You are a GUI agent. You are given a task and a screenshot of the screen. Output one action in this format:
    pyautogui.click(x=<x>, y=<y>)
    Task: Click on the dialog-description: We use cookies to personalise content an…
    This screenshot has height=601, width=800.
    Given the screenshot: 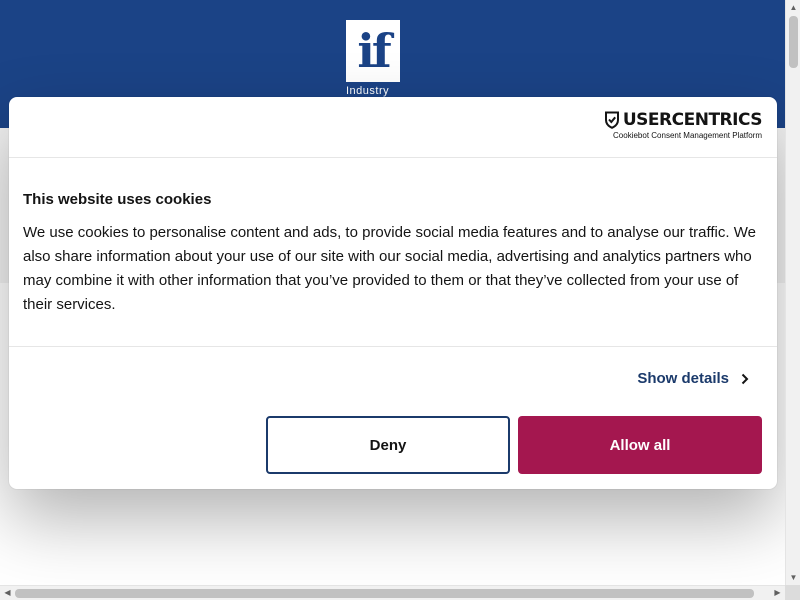 What is the action you would take?
    pyautogui.click(x=389, y=268)
    